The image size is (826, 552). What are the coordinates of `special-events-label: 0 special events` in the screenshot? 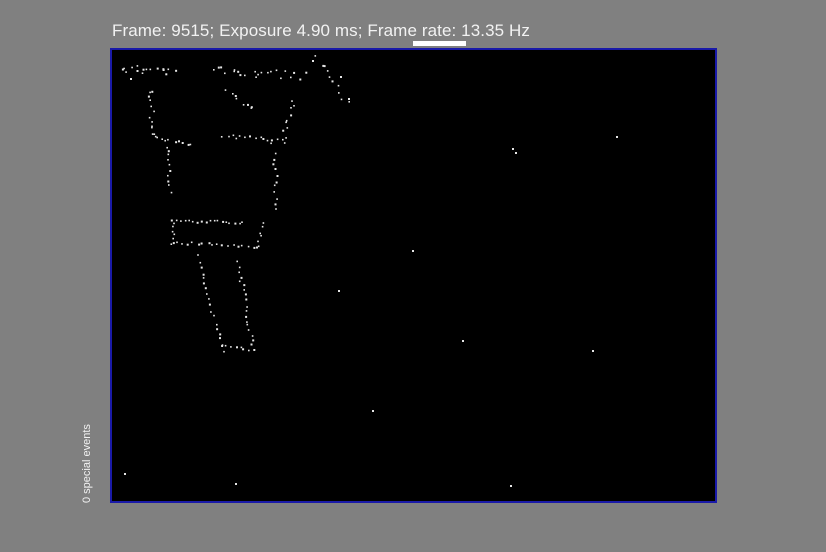 It's located at (87, 463).